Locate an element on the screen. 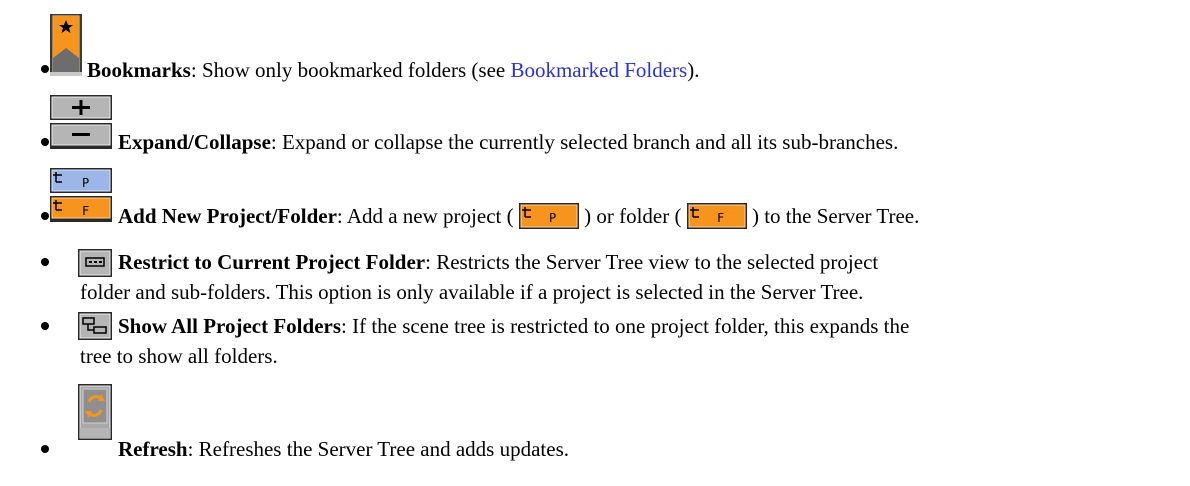 This screenshot has width=1190, height=486. description-end: ) to the Server Tree. is located at coordinates (835, 216).